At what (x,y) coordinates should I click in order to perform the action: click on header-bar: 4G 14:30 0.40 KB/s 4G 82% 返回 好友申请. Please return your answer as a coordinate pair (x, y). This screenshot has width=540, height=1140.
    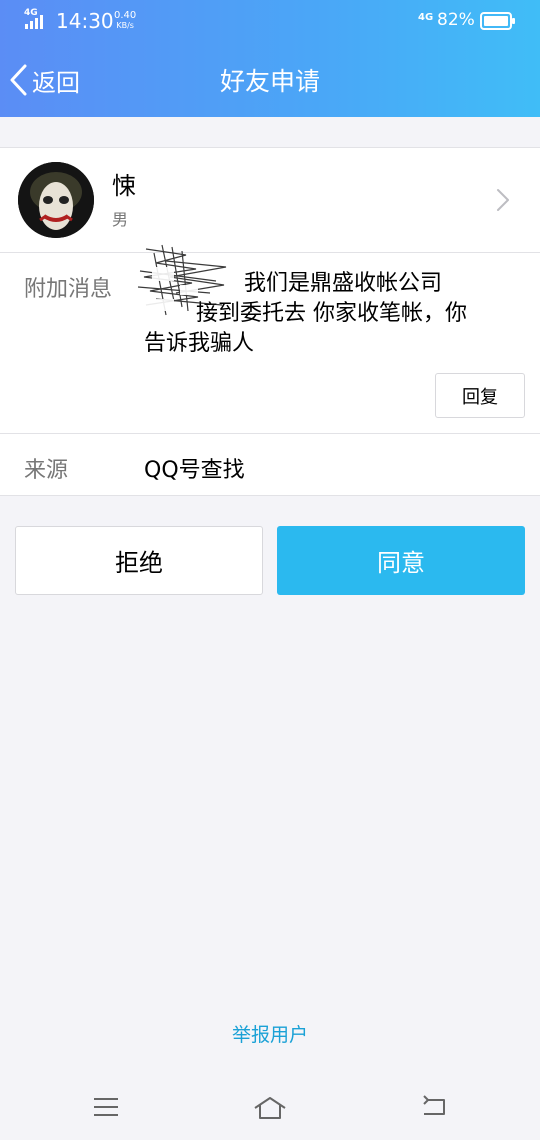
    Looking at the image, I should click on (270, 58).